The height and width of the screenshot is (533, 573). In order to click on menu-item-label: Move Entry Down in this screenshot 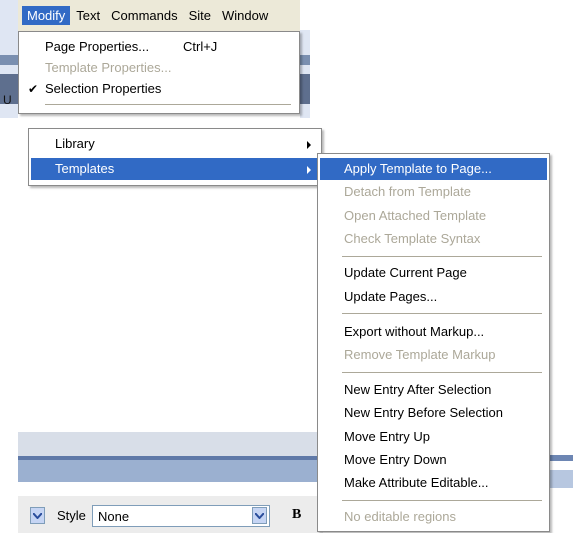, I will do `click(395, 459)`.